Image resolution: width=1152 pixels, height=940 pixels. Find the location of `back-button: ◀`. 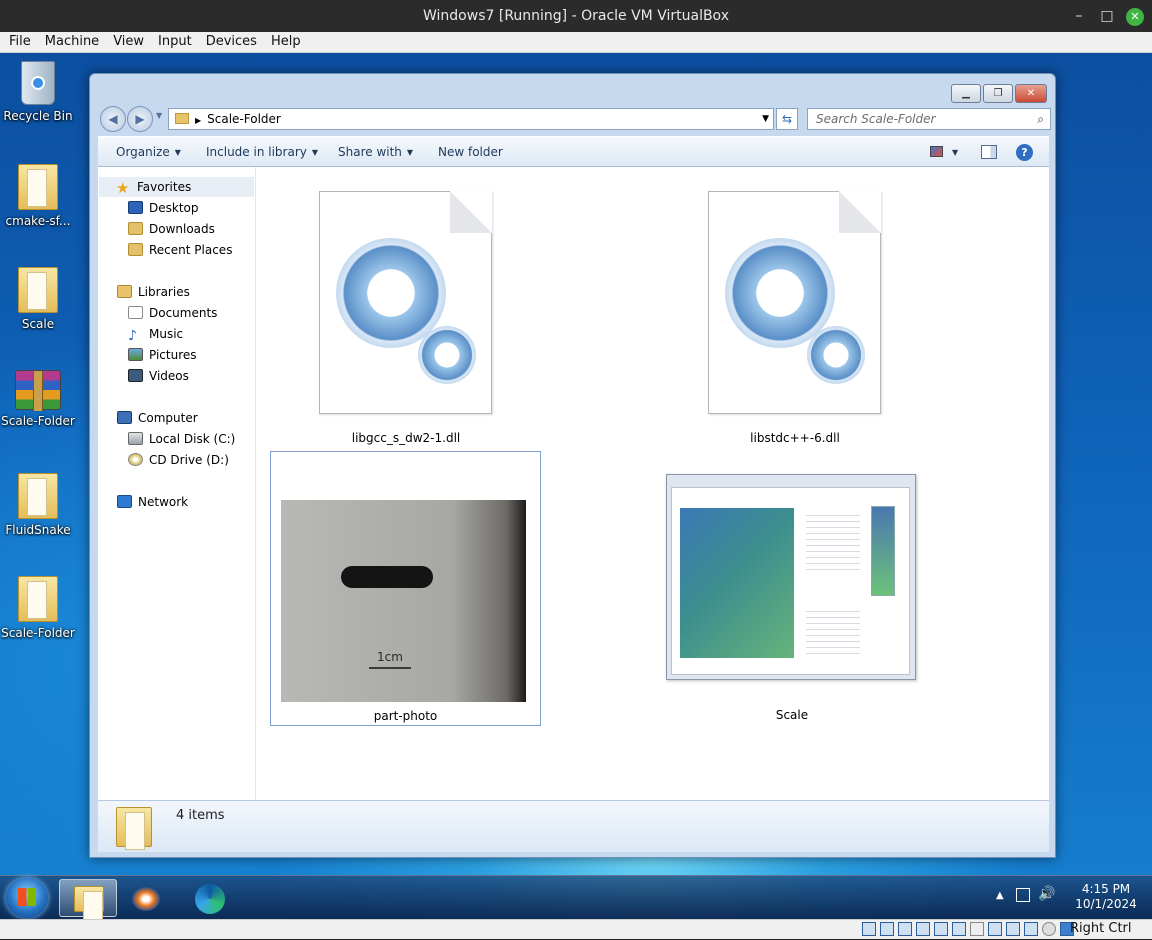

back-button: ◀ is located at coordinates (113, 119).